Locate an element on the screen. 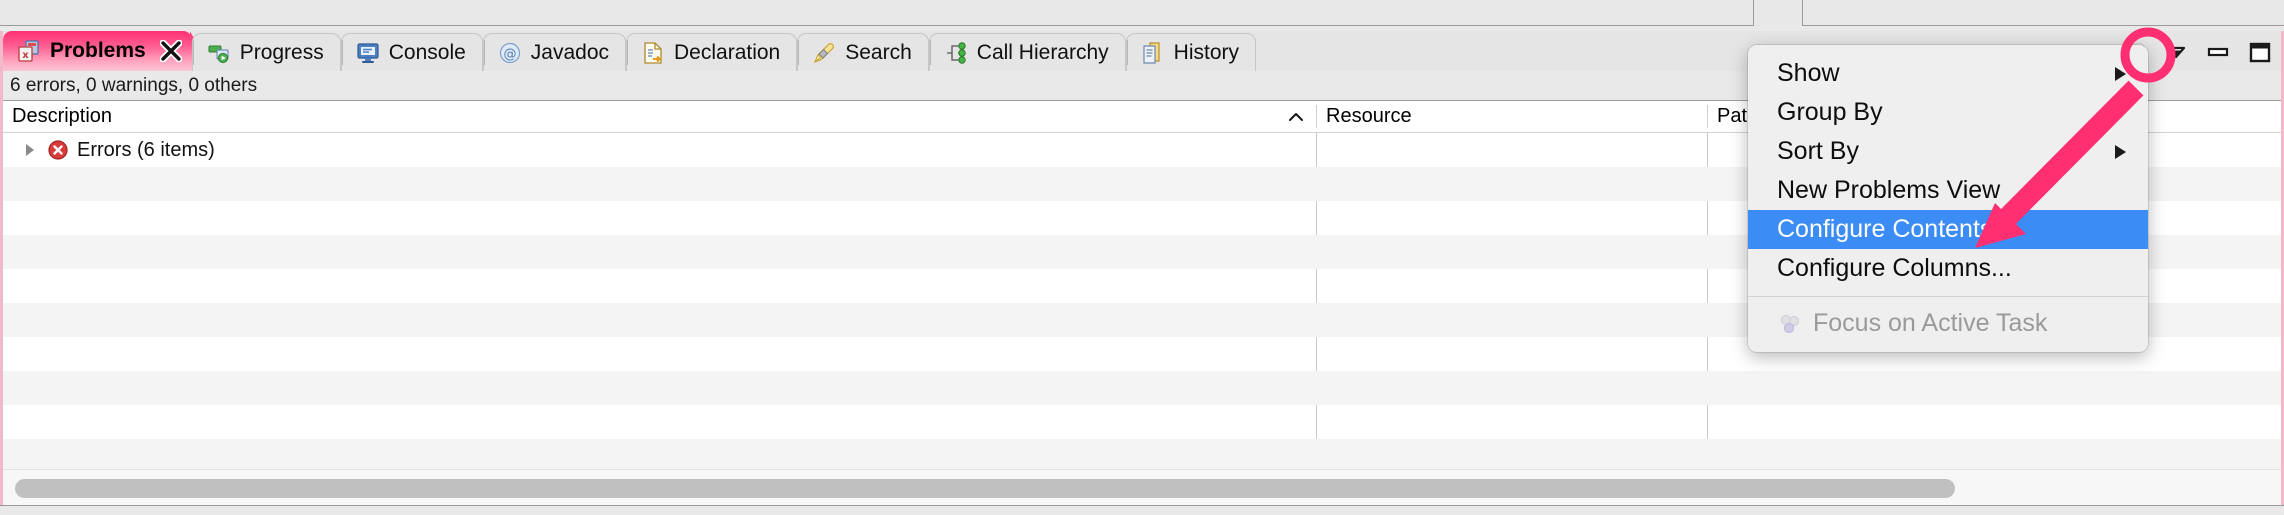 Image resolution: width=2284 pixels, height=515 pixels. tab-label: History is located at coordinates (1206, 52).